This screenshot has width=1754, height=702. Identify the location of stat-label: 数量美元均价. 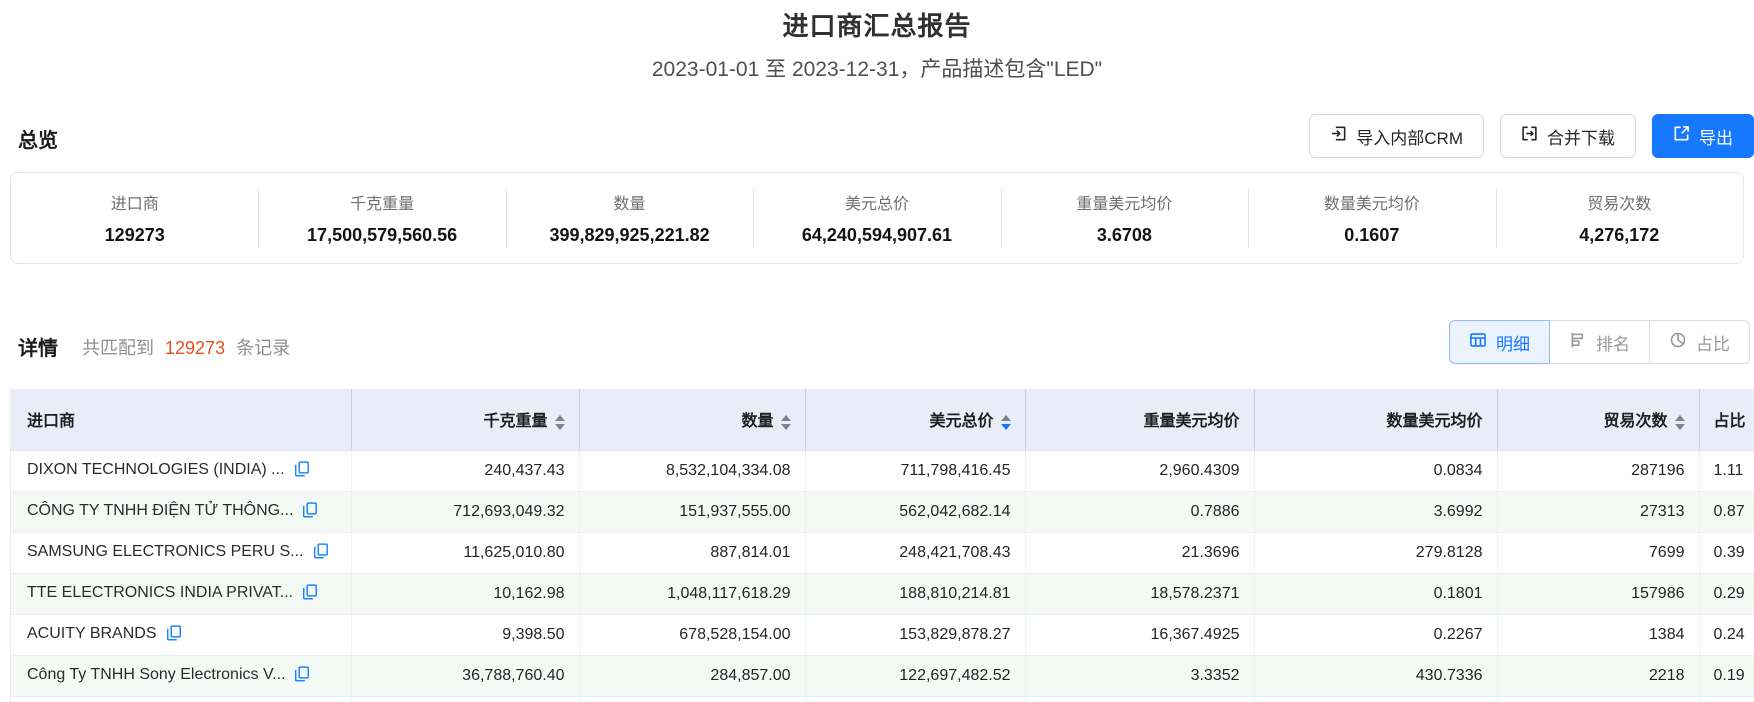
(1371, 204).